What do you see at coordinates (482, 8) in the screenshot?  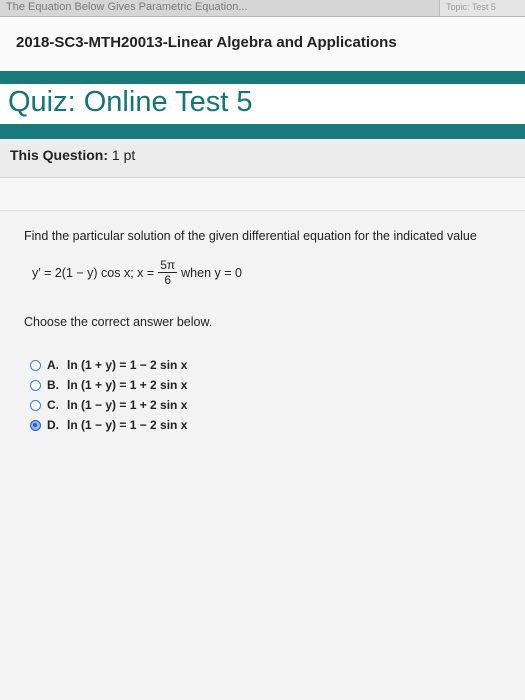 I see `browser-tab-right: Topic: Test 5` at bounding box center [482, 8].